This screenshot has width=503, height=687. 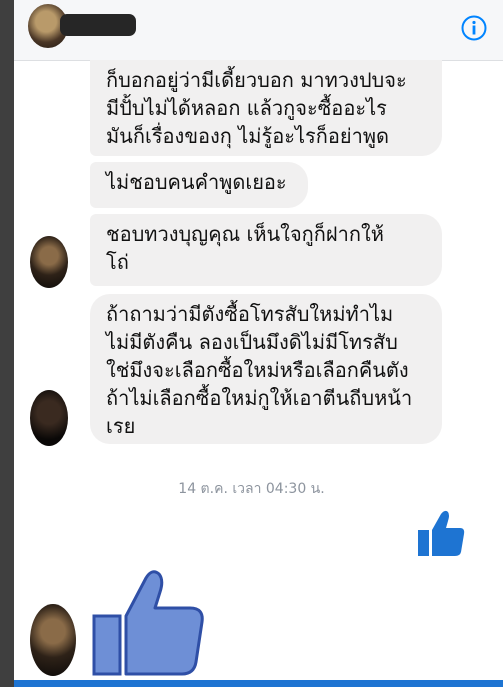 I want to click on message-line: ถ้าไม่เลือกซื้อใหม่กูให้เอาตีนถีบหน้า, so click(x=259, y=398).